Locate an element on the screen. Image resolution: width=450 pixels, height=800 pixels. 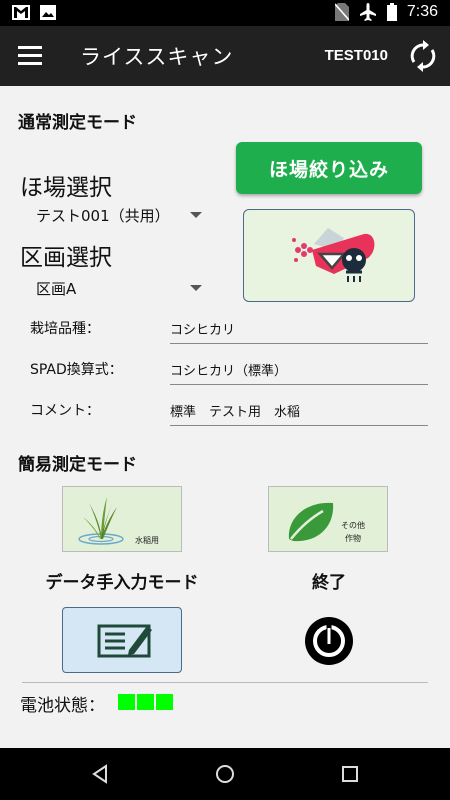
gmail-icon is located at coordinates (21, 12).